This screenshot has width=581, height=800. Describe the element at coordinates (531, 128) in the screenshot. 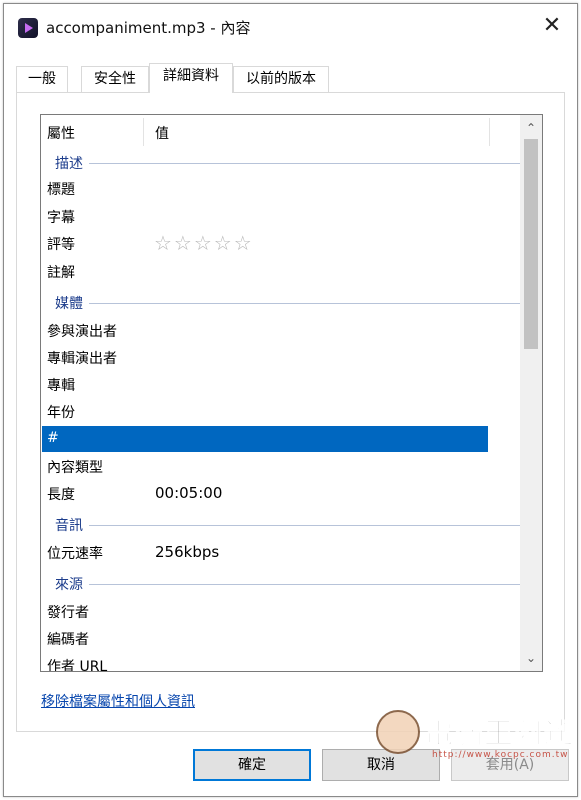

I see `scroll-up-icon: ⌃` at that location.